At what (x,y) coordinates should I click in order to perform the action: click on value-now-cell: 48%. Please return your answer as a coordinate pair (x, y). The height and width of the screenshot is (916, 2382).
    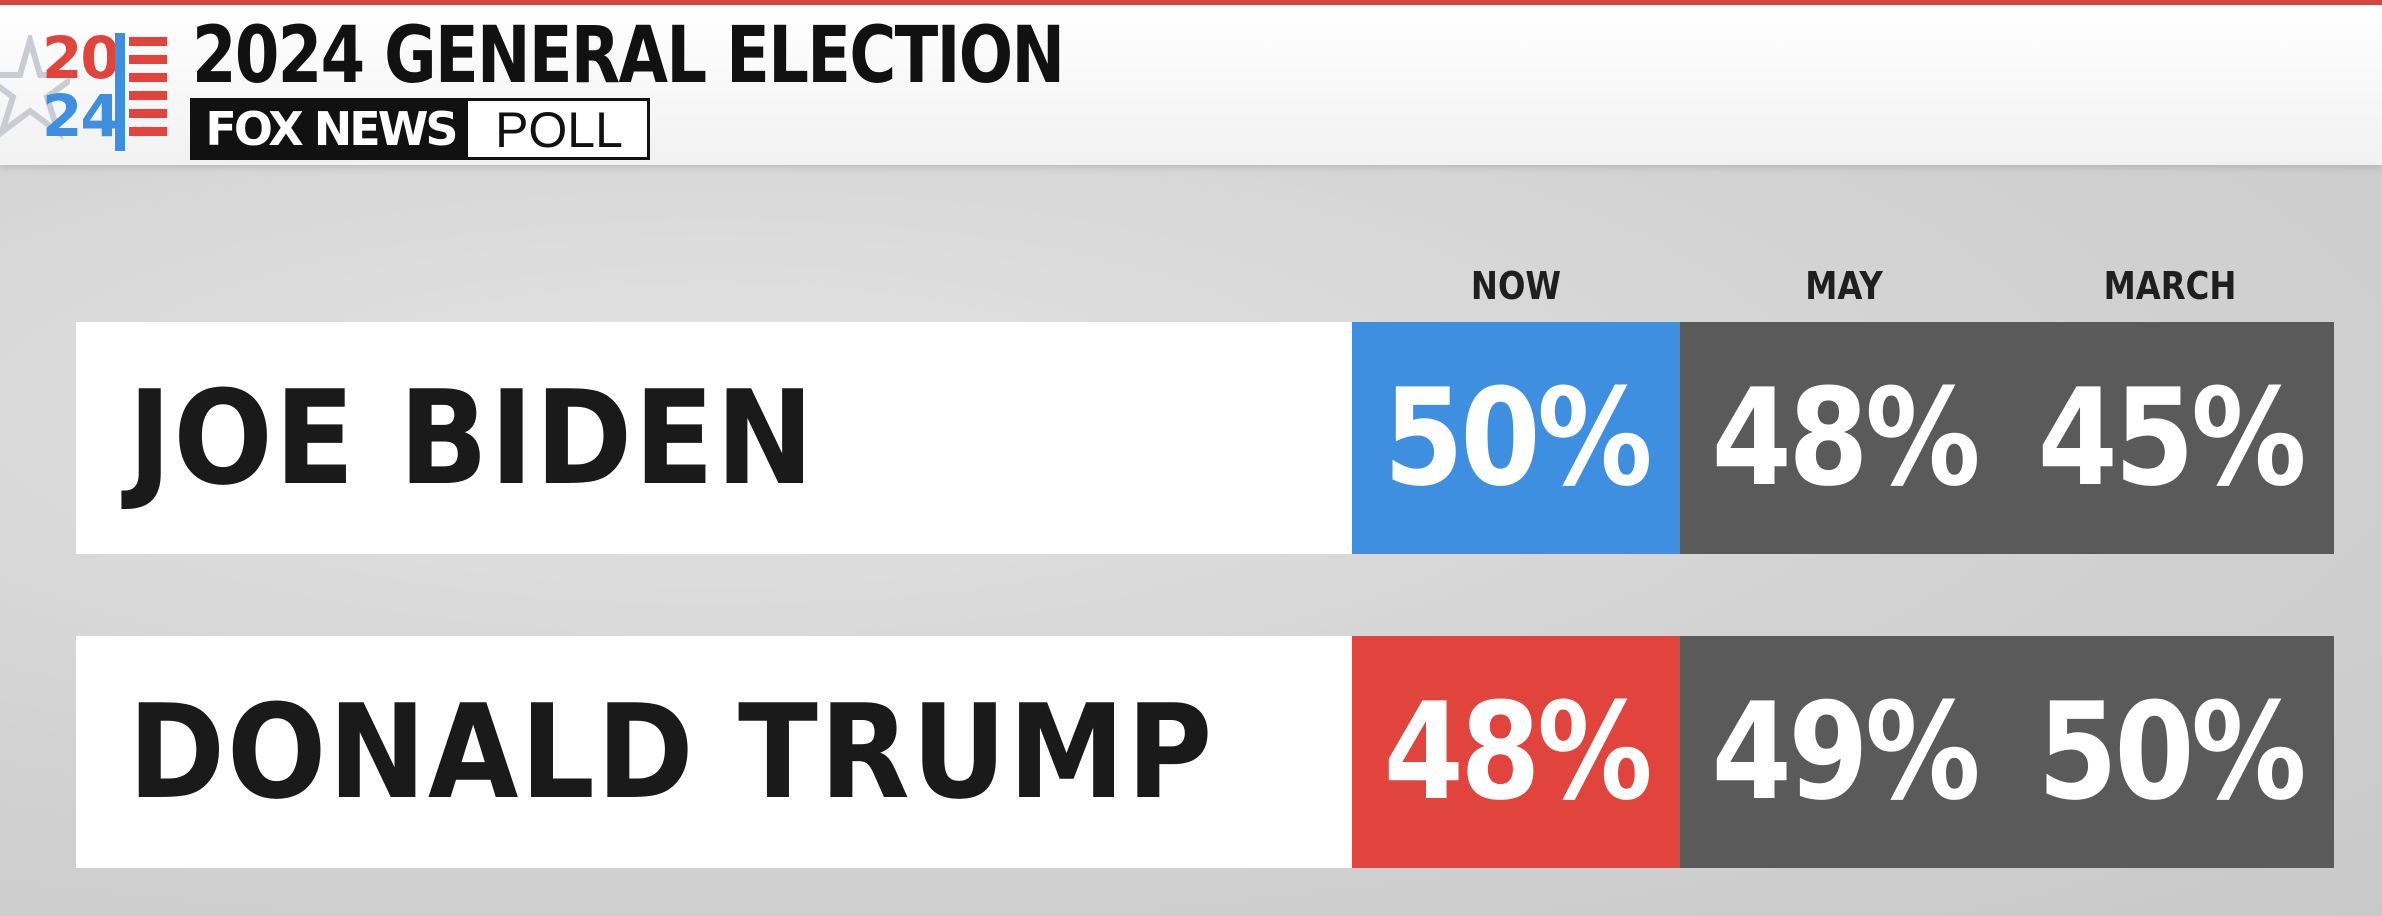
    Looking at the image, I should click on (1516, 752).